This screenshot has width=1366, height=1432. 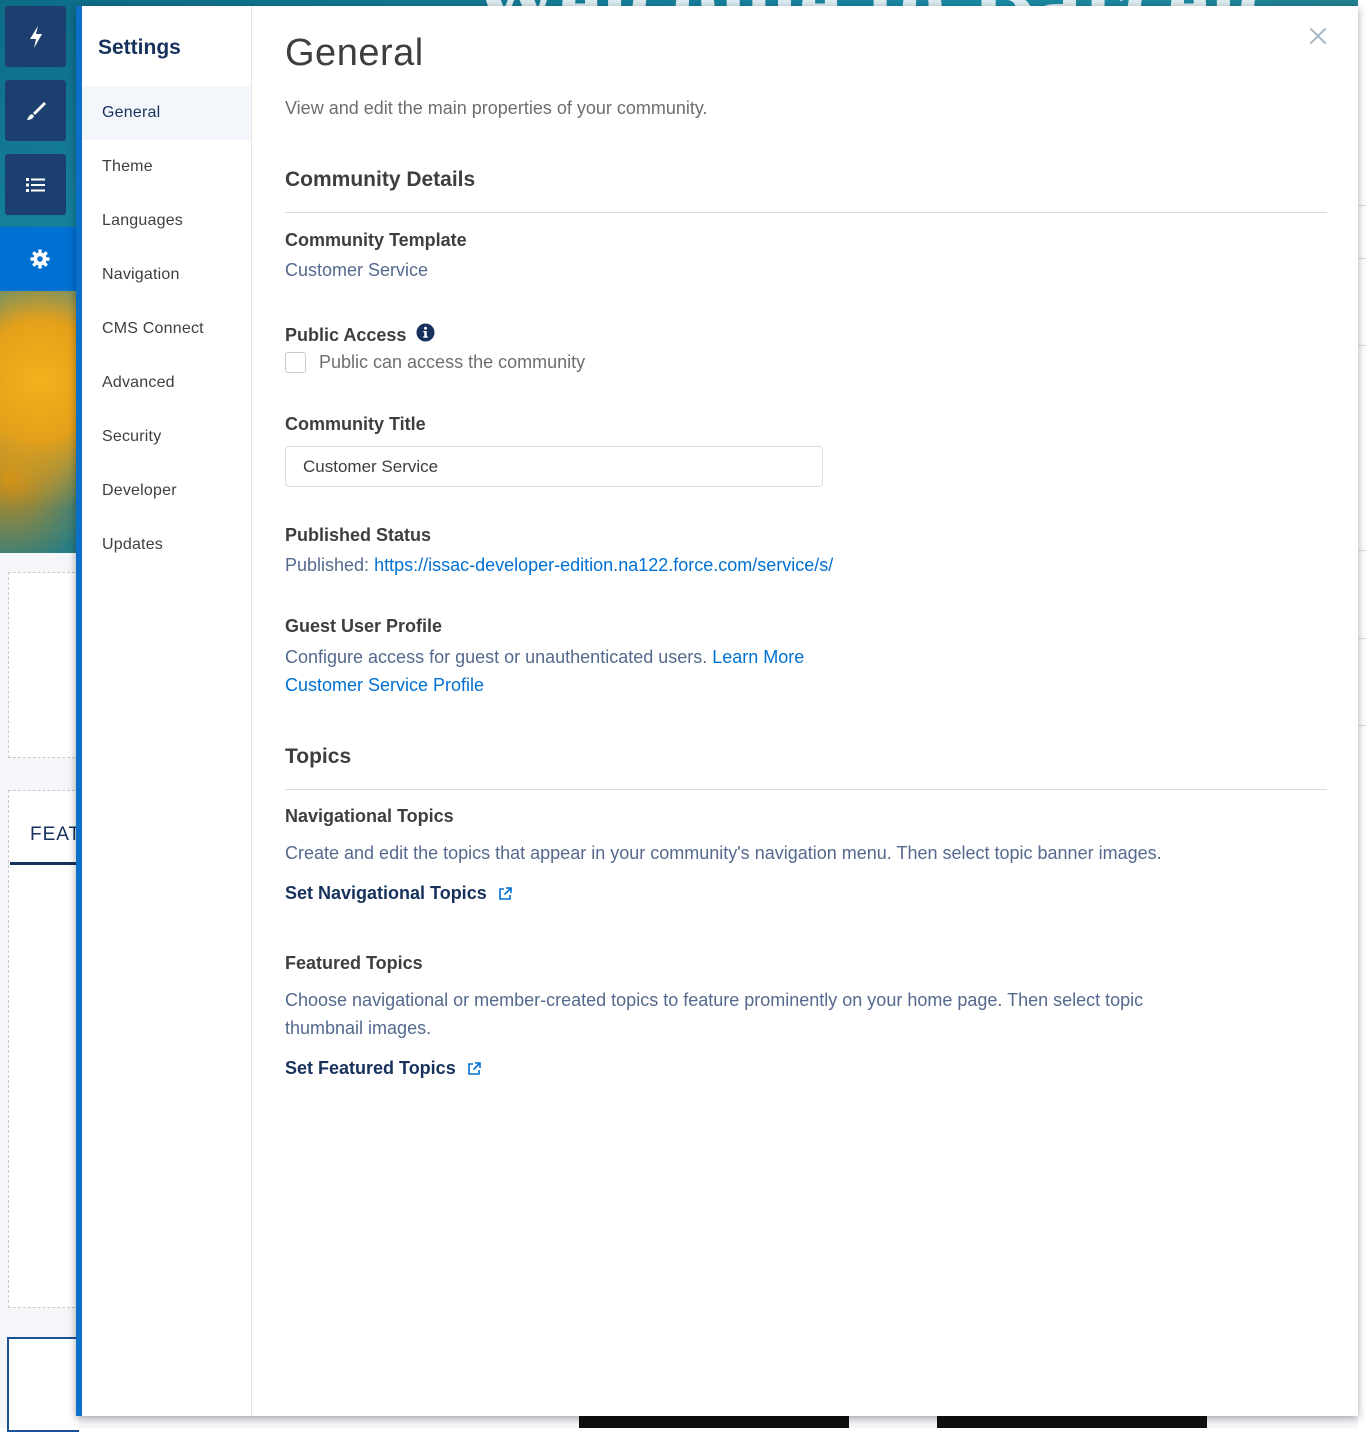 I want to click on public-access-label: Public Access, so click(x=346, y=334).